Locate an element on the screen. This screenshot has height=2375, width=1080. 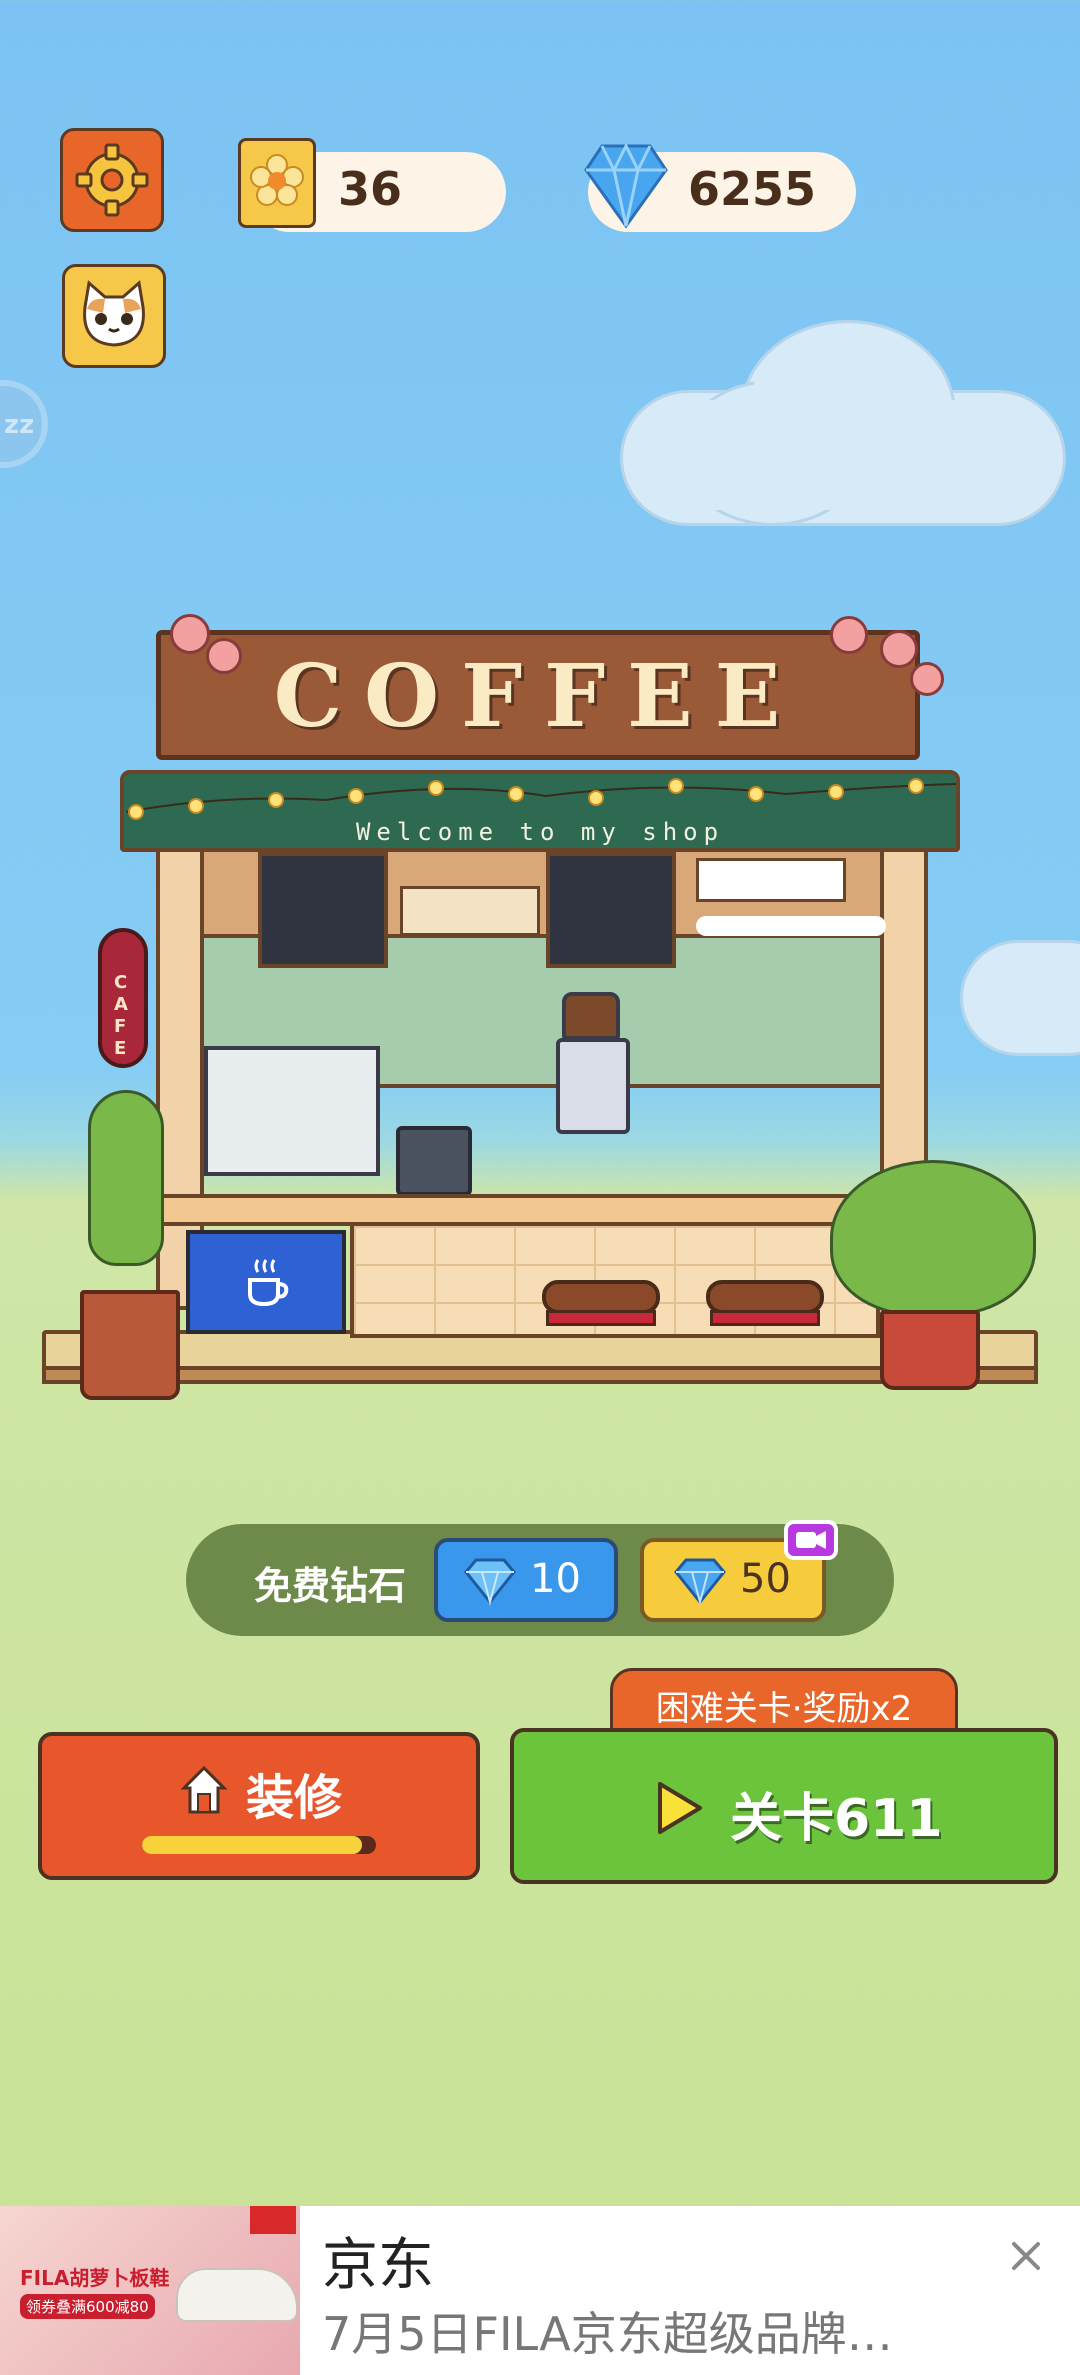
free-gems-video-amount: 50 is located at coordinates (765, 1579).